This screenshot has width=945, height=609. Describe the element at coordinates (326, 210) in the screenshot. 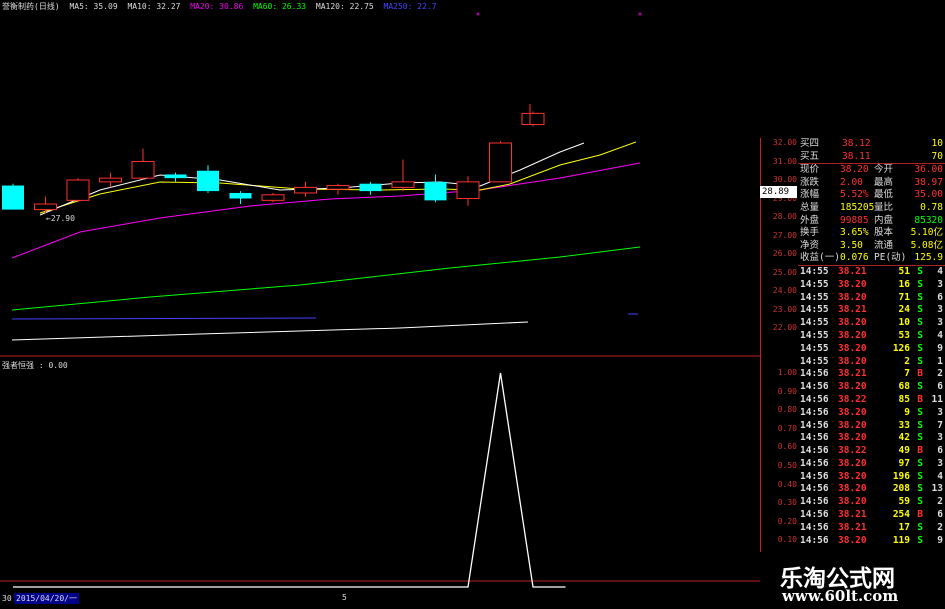

I see `ma20-line` at that location.